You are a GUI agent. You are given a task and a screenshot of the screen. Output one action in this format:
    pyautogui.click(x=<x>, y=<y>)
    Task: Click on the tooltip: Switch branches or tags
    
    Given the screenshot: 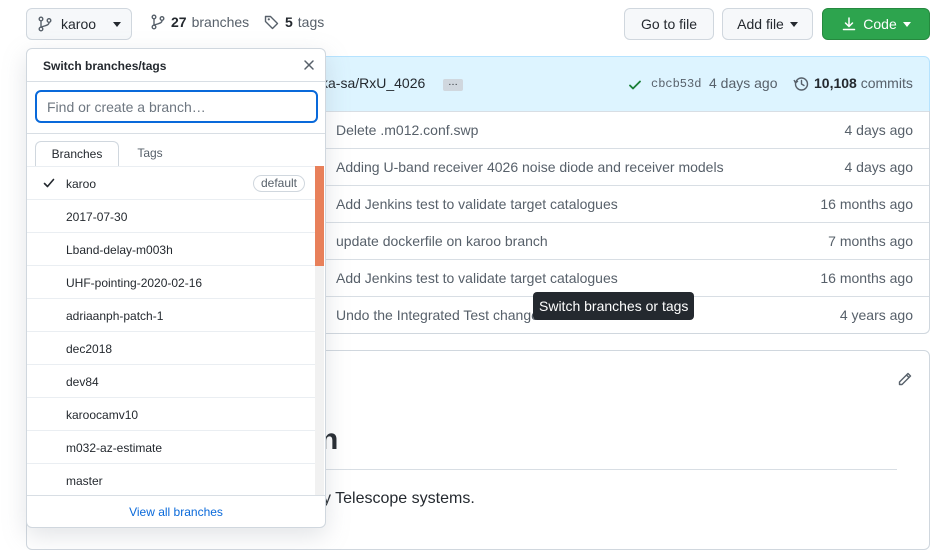 What is the action you would take?
    pyautogui.click(x=614, y=306)
    